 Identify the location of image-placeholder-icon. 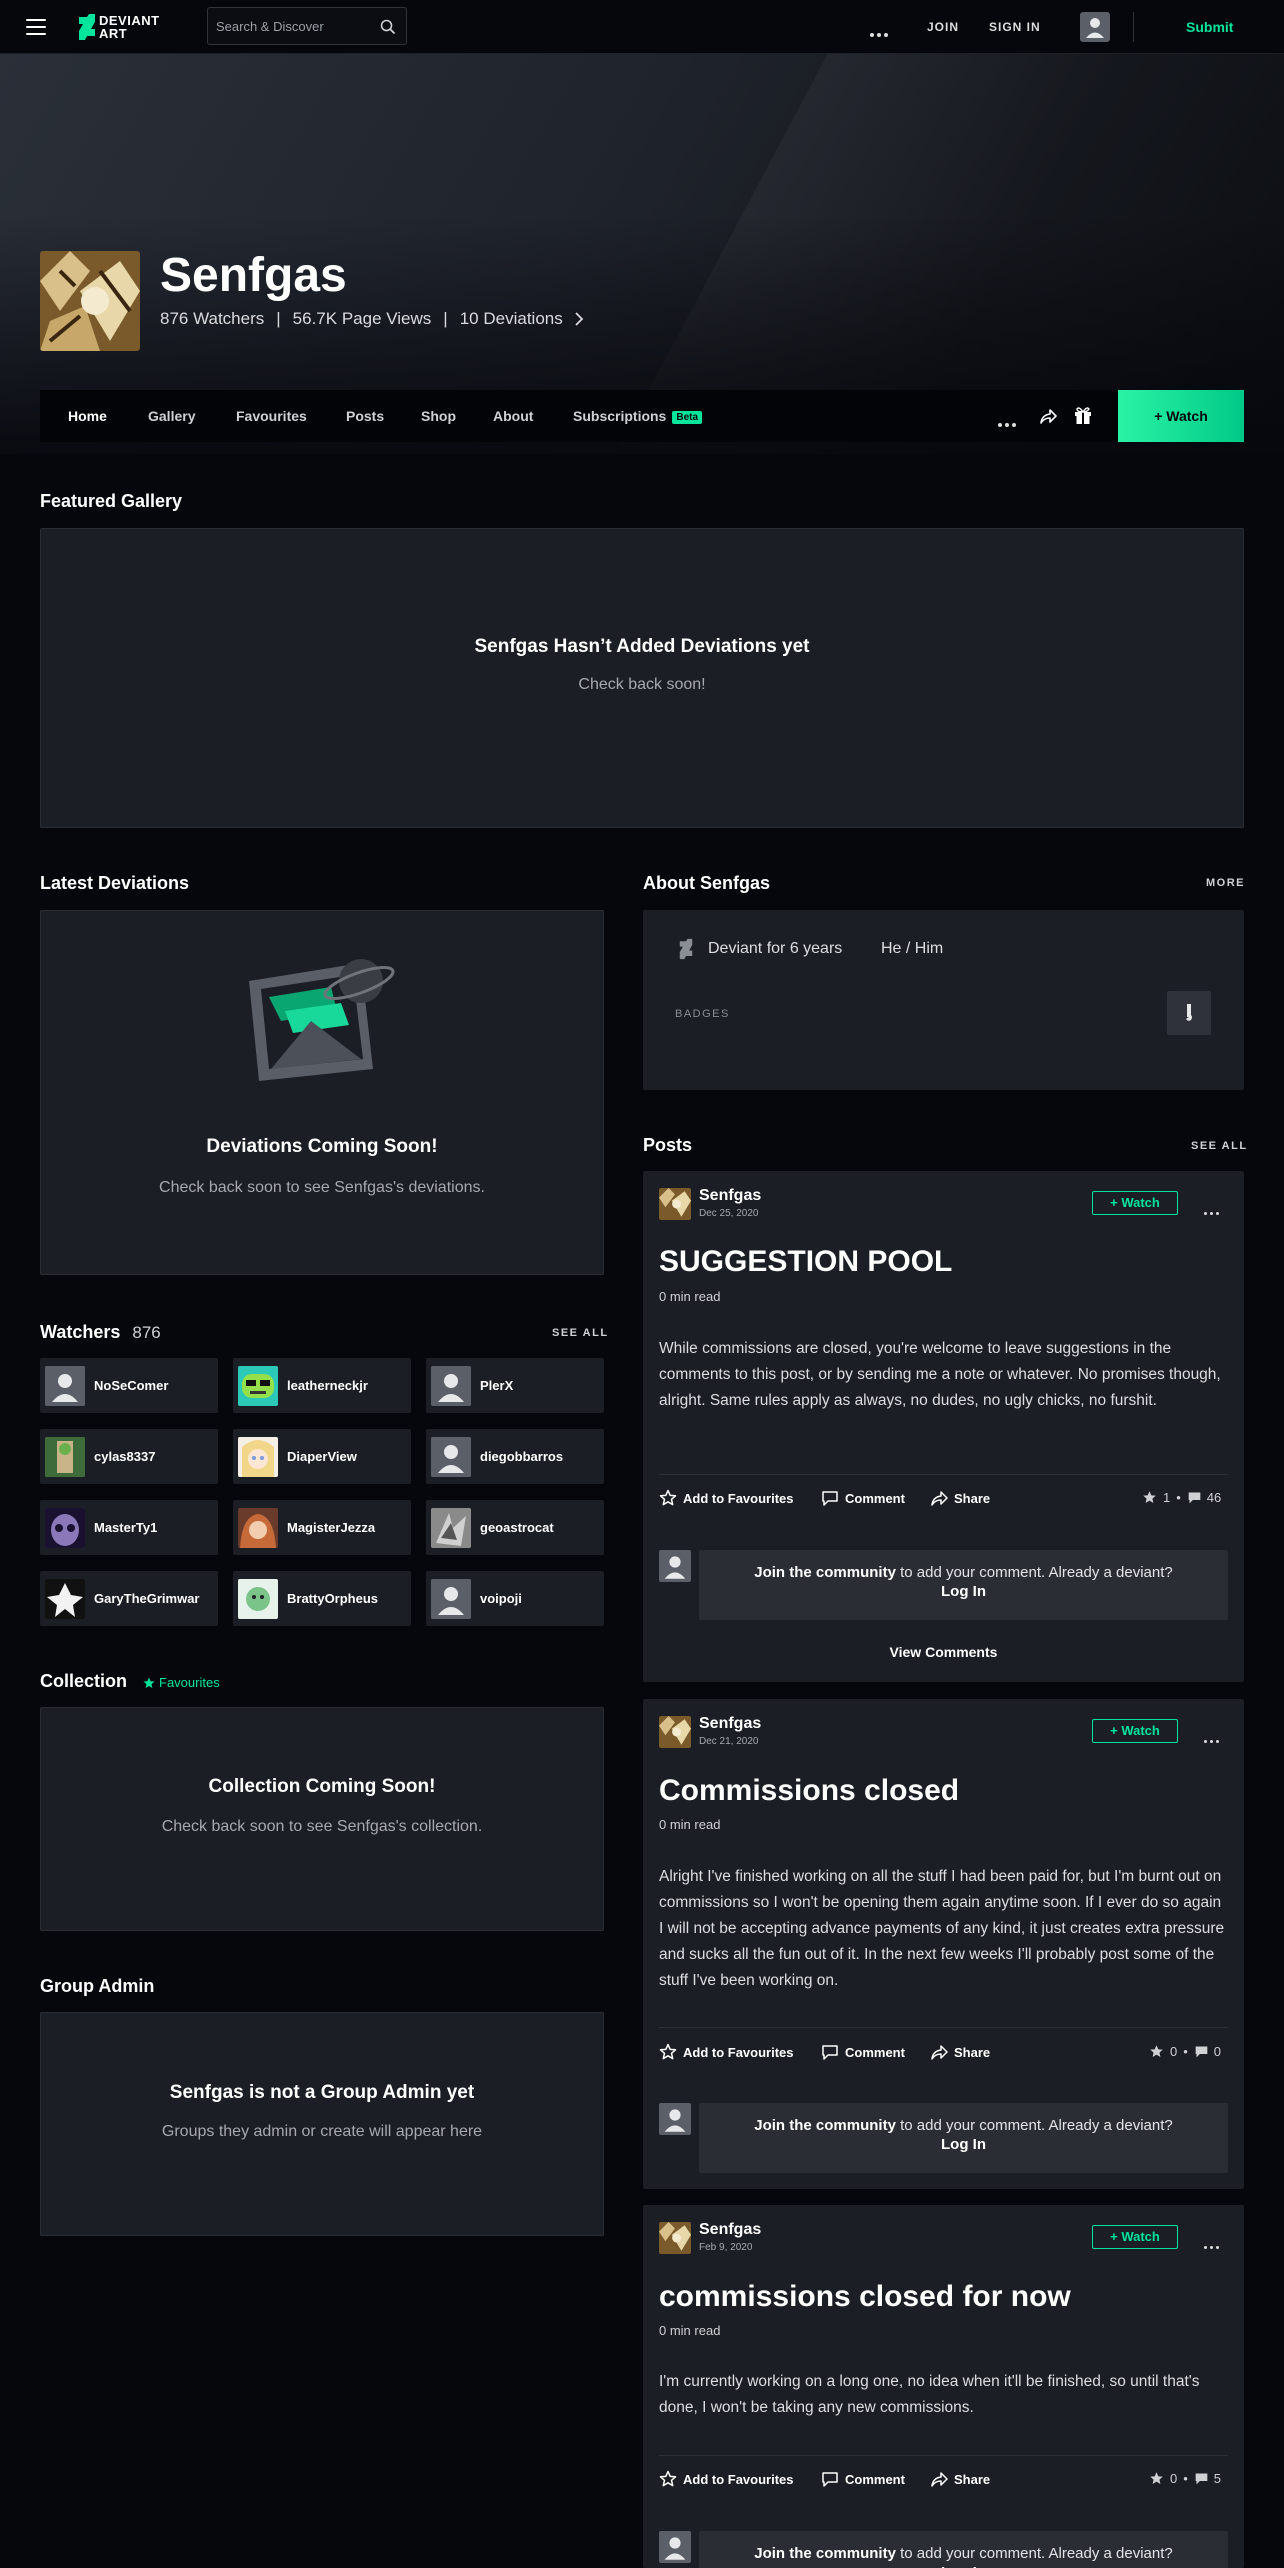
(322, 1020).